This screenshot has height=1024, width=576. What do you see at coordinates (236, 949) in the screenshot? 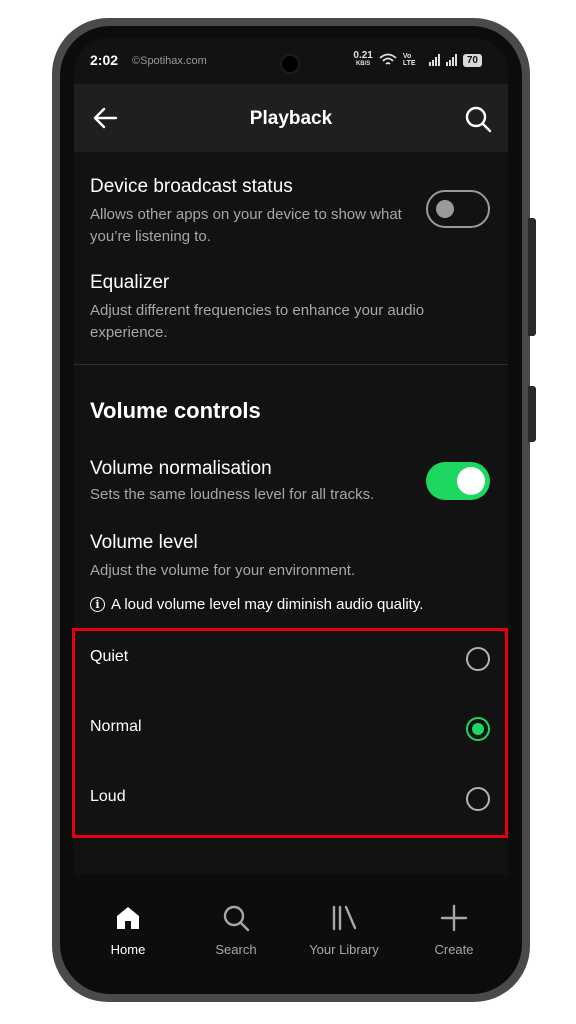
I see `nav-label: Search` at bounding box center [236, 949].